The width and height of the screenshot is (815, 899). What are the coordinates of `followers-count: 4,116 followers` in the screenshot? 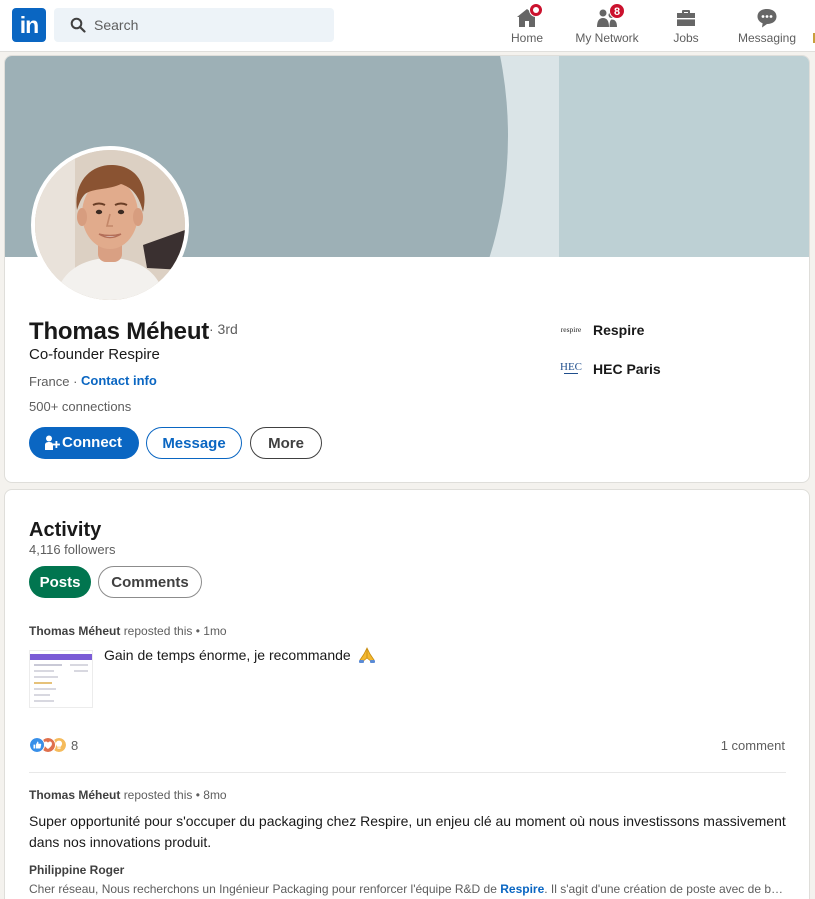 It's located at (72, 549).